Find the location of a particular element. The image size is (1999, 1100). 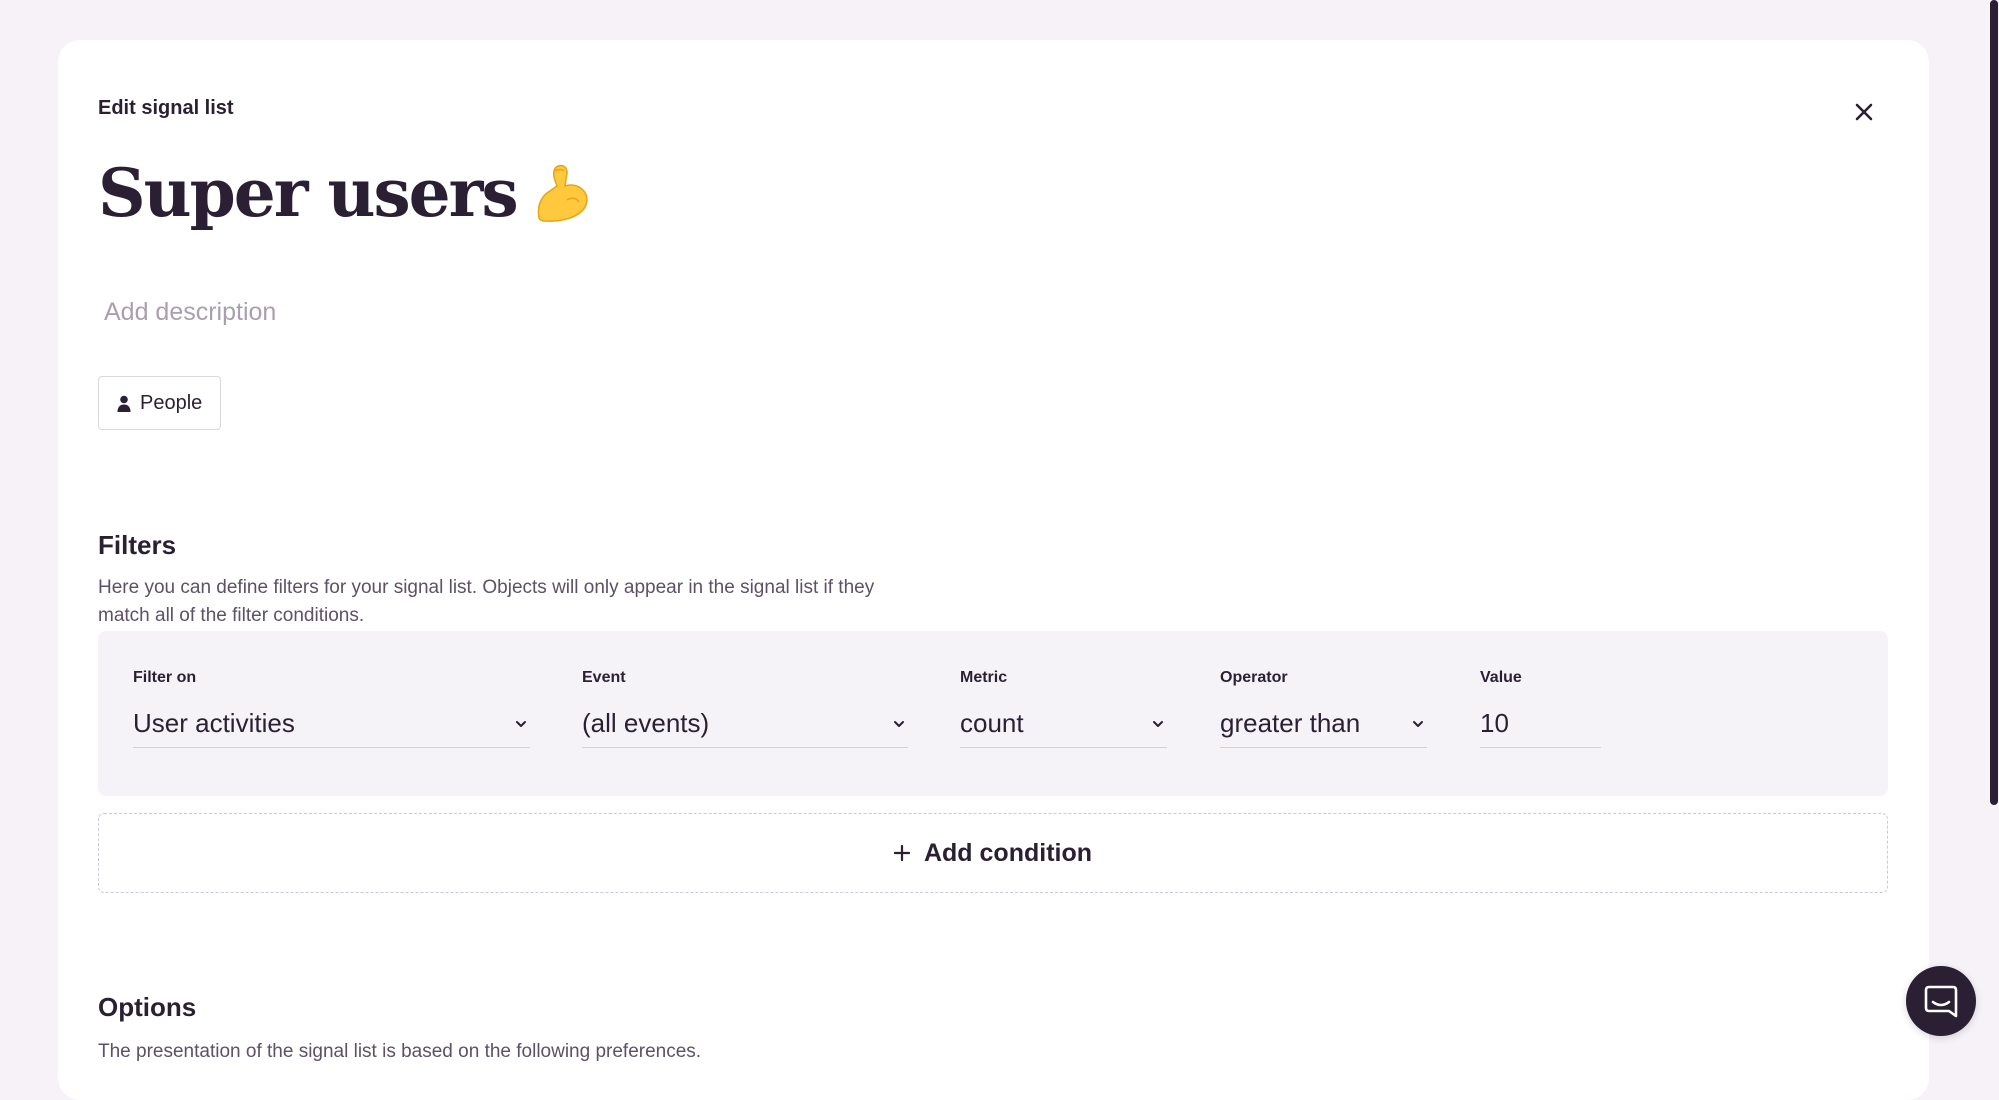

close-button is located at coordinates (1864, 112).